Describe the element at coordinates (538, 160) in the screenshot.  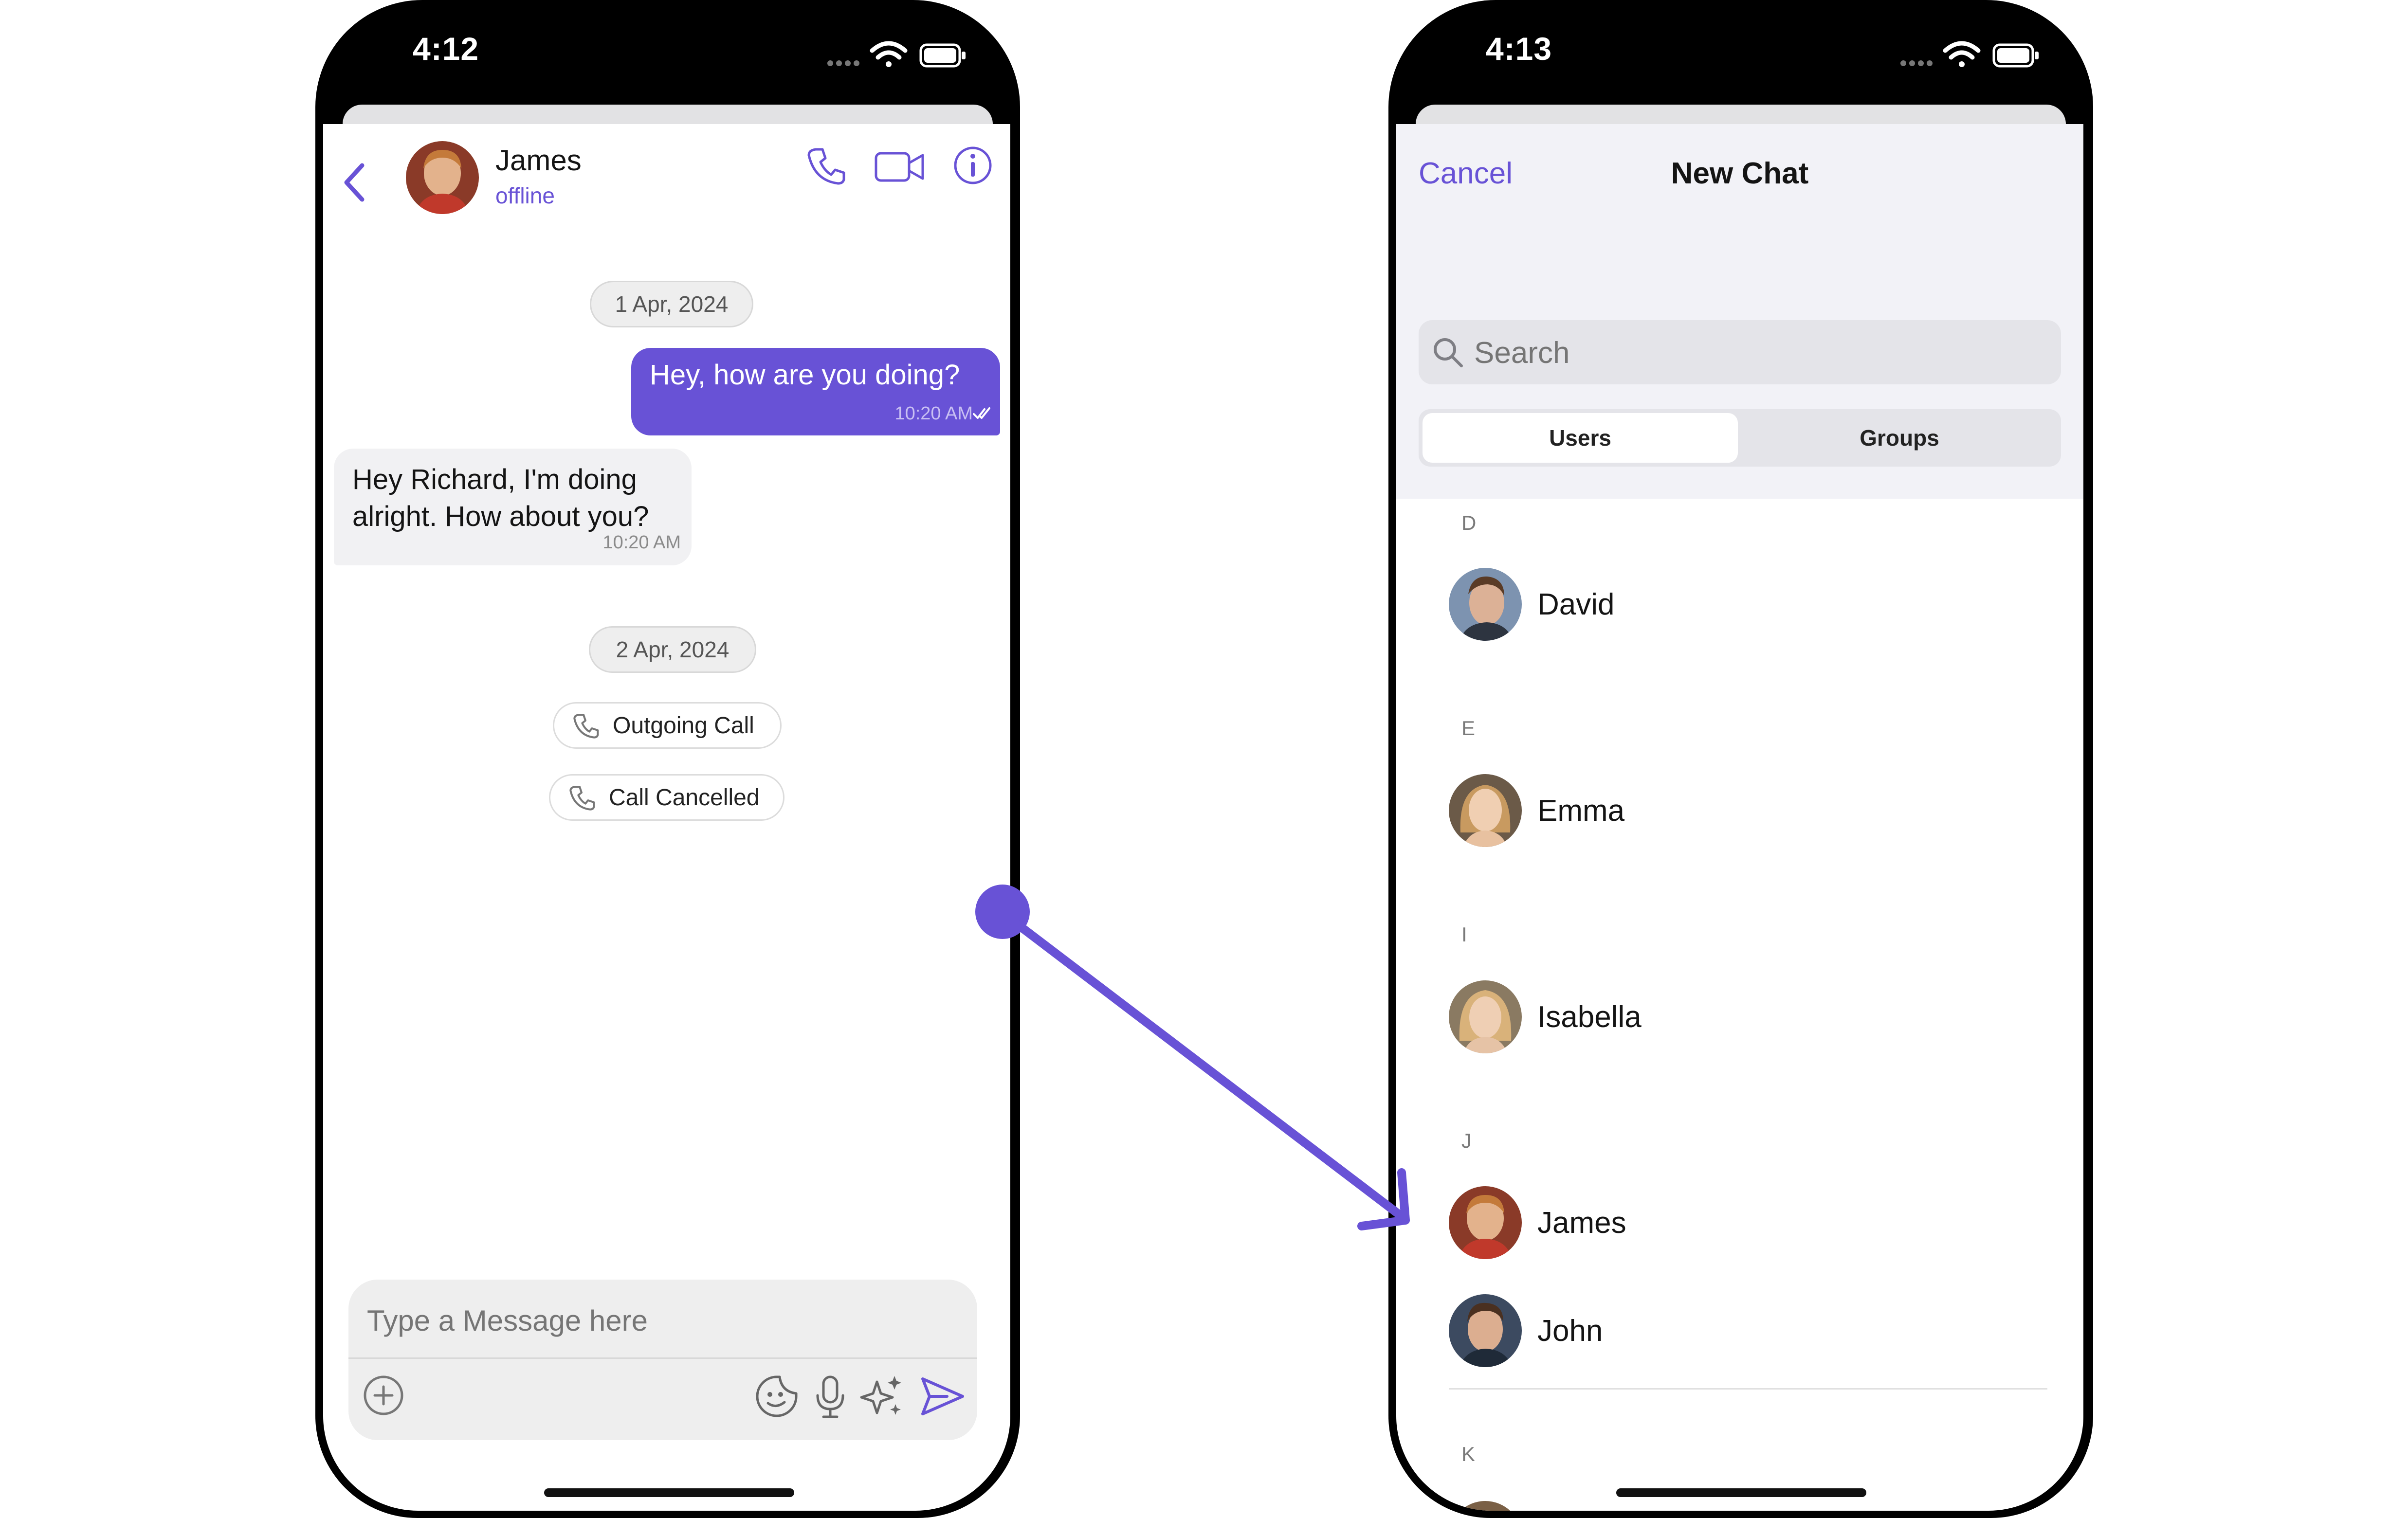
I see `contact-name: James` at that location.